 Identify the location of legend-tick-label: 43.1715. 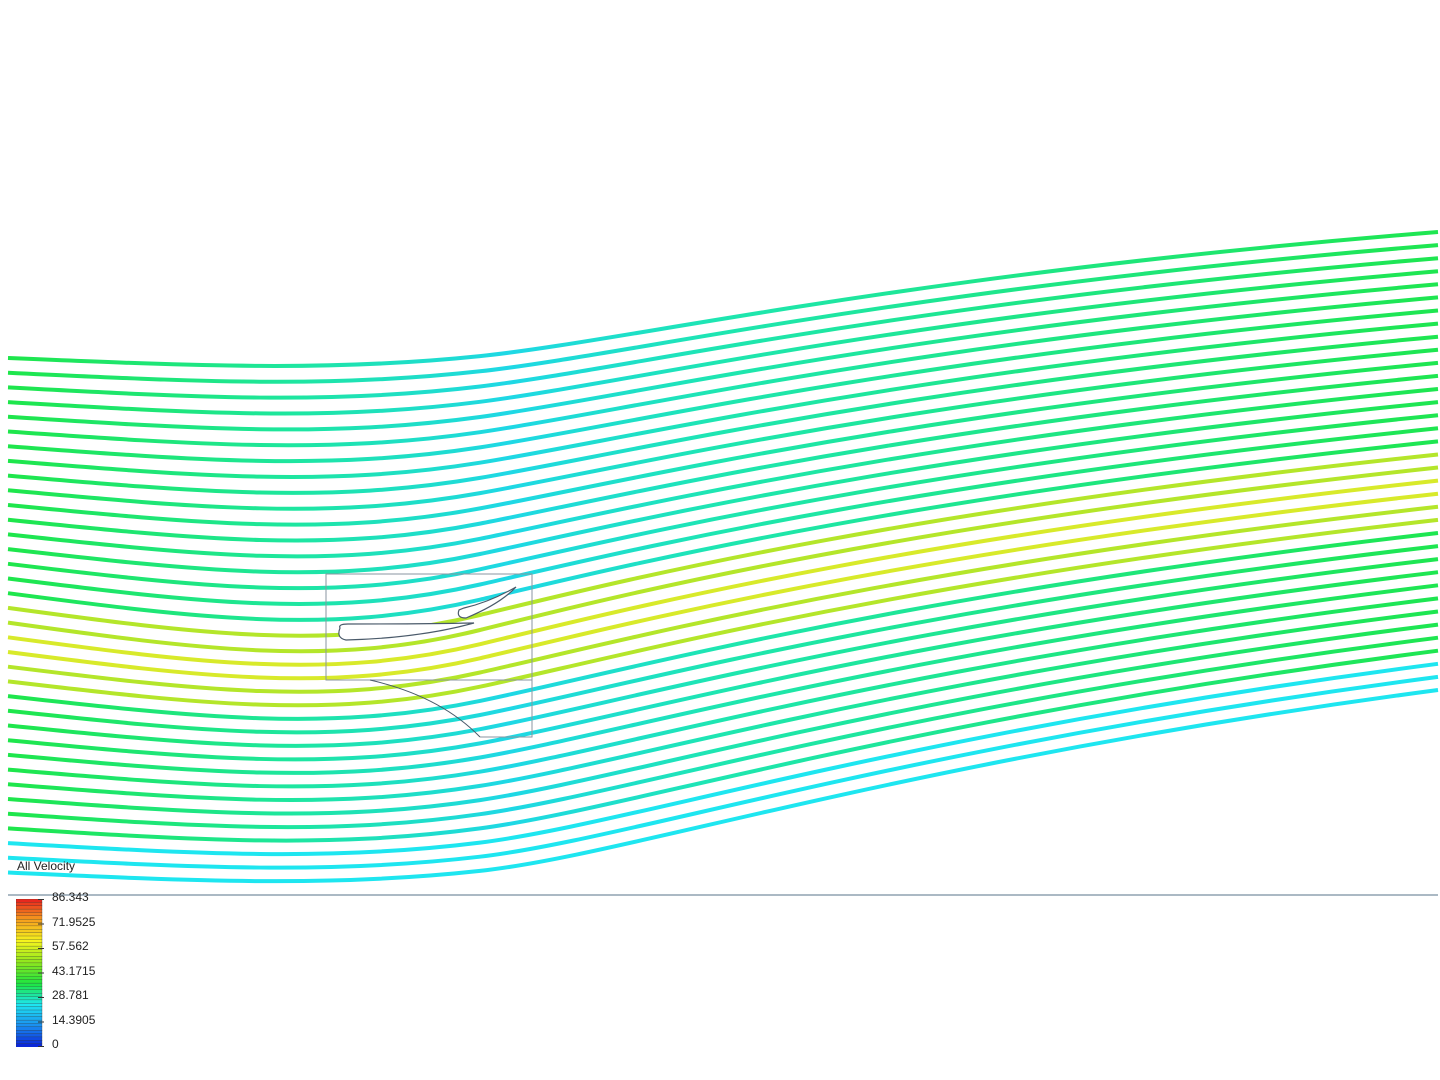
(74, 970).